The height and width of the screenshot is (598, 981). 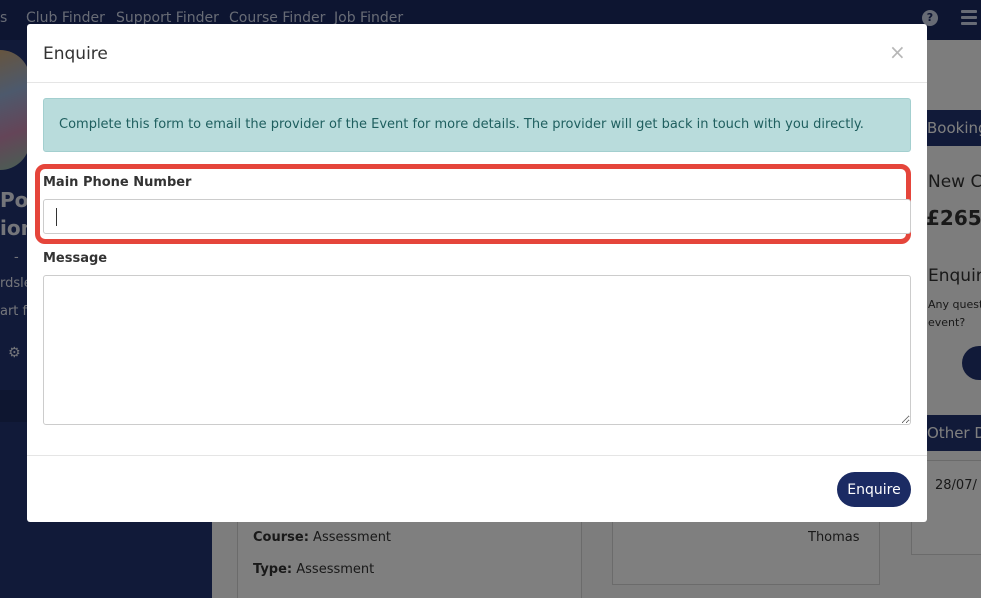 What do you see at coordinates (874, 489) in the screenshot?
I see `enquire-submit-button: Enquire` at bounding box center [874, 489].